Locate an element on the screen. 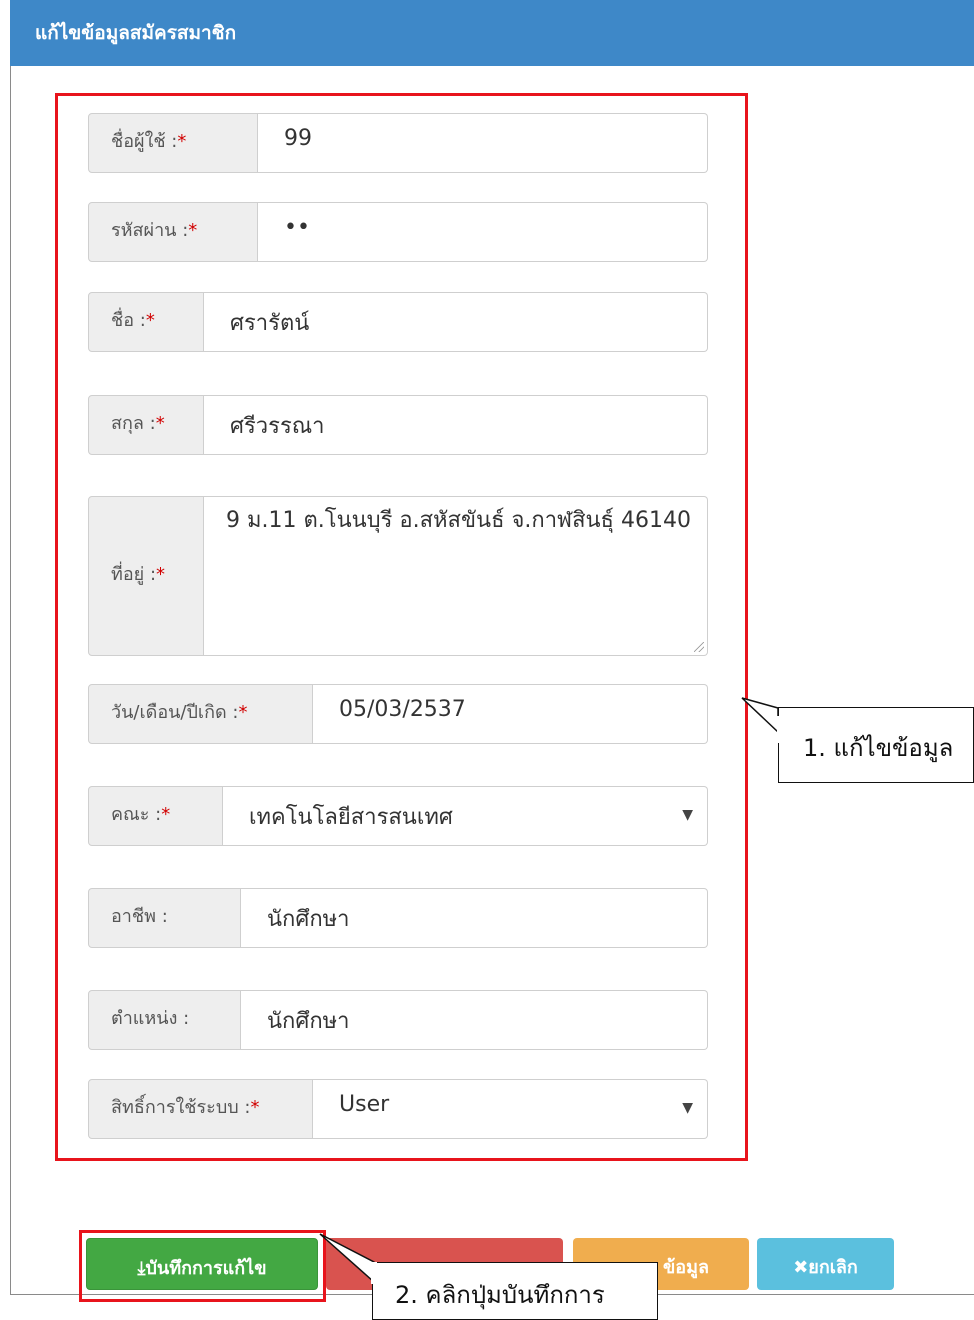 This screenshot has width=974, height=1320. save-button-highlight is located at coordinates (202, 1266).